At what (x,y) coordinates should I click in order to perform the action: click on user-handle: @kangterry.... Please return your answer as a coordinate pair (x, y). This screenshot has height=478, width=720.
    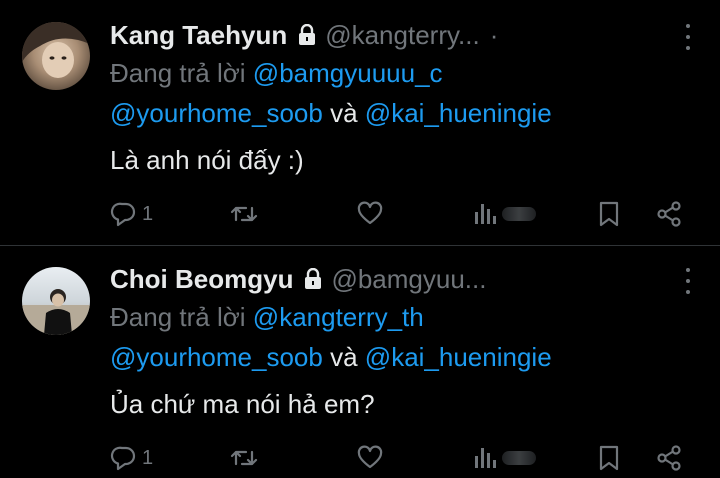
    Looking at the image, I should click on (402, 35).